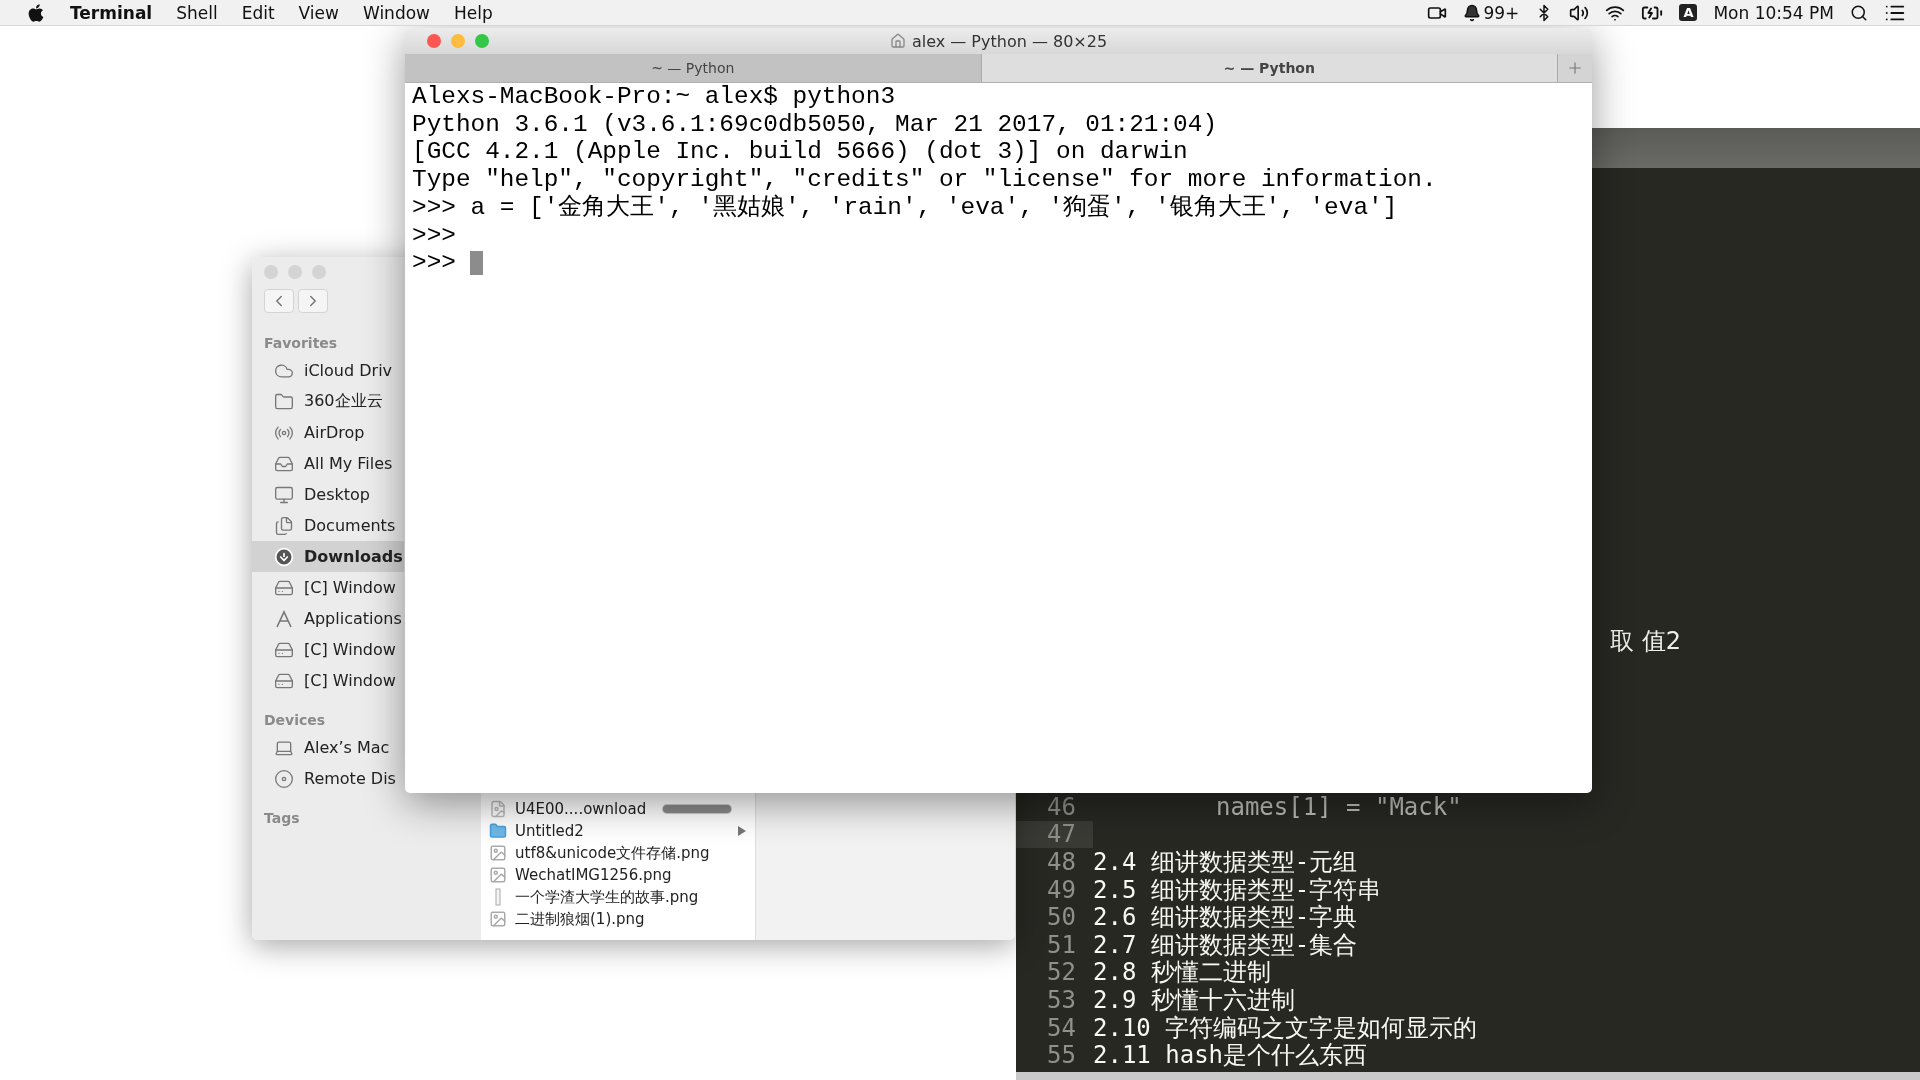  Describe the element at coordinates (318, 12) in the screenshot. I see `menu-item: View` at that location.